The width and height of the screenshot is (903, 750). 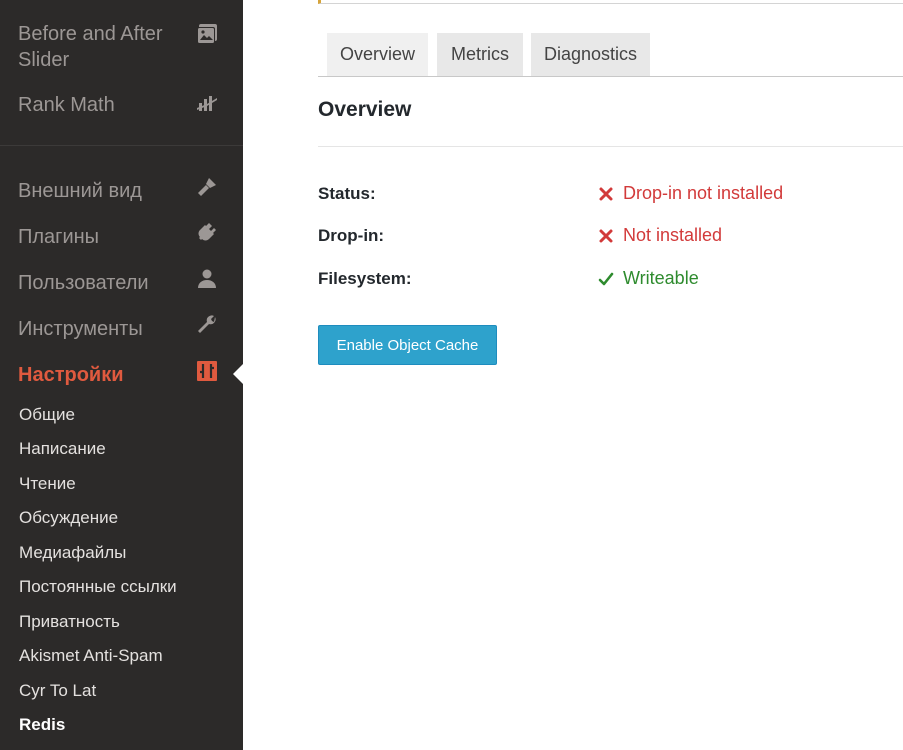 What do you see at coordinates (47, 415) in the screenshot?
I see `submenu-item-general: Общие` at bounding box center [47, 415].